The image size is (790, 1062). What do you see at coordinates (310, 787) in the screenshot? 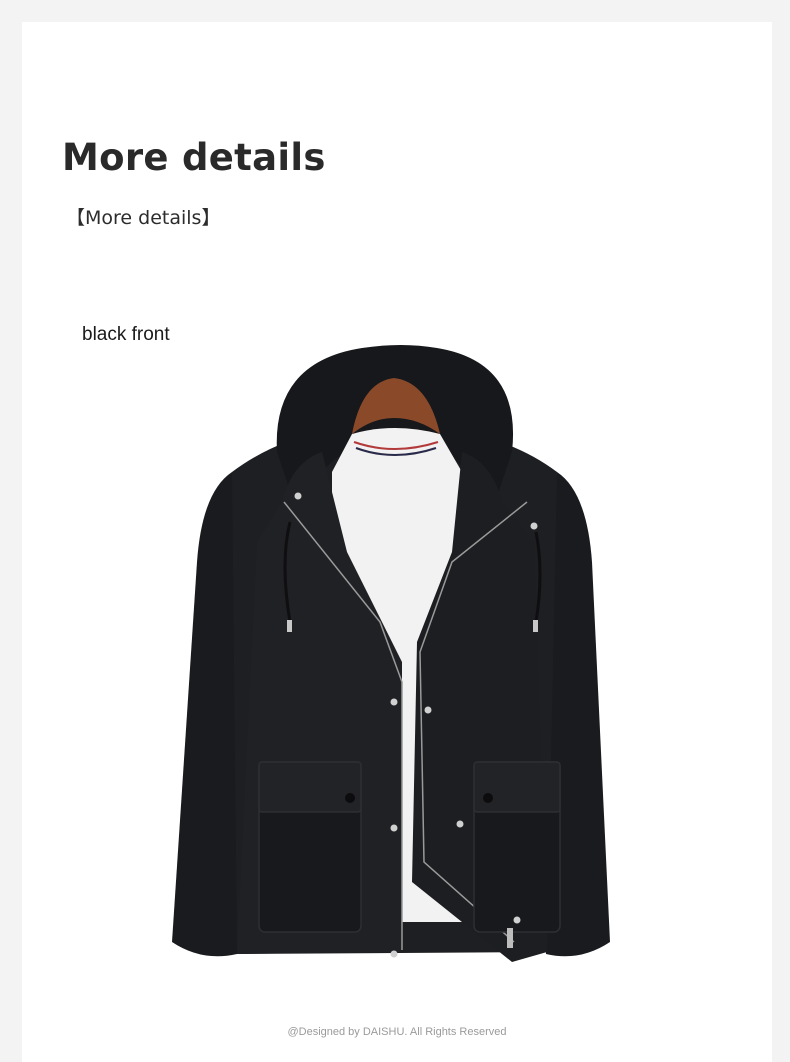
I see `left-pocket-flap` at bounding box center [310, 787].